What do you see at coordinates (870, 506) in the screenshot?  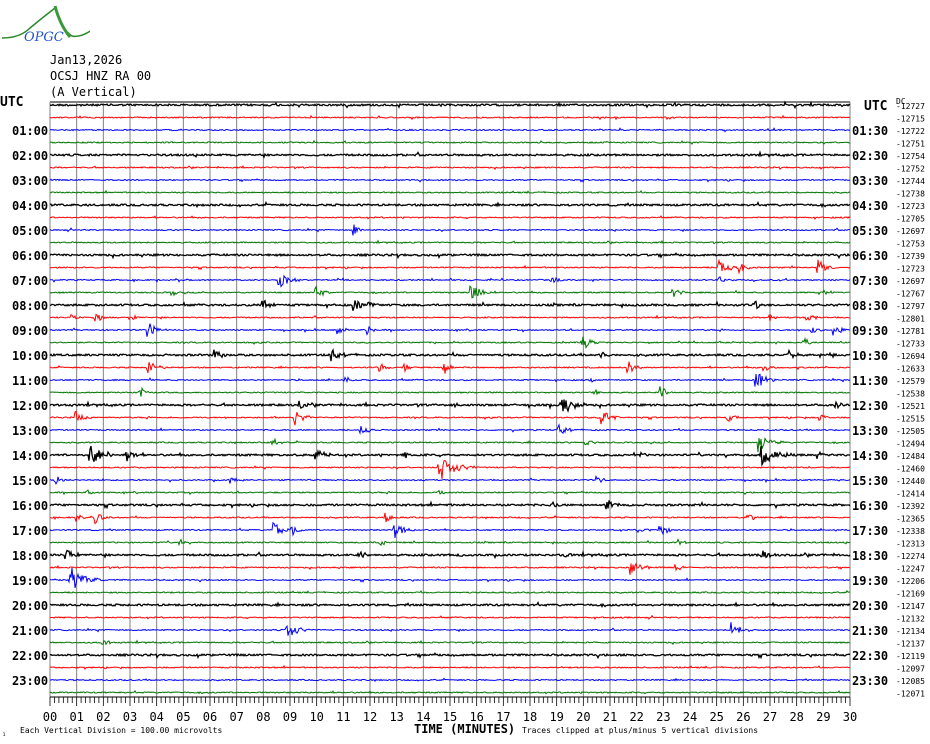 I see `right-hour-label: 16:30` at bounding box center [870, 506].